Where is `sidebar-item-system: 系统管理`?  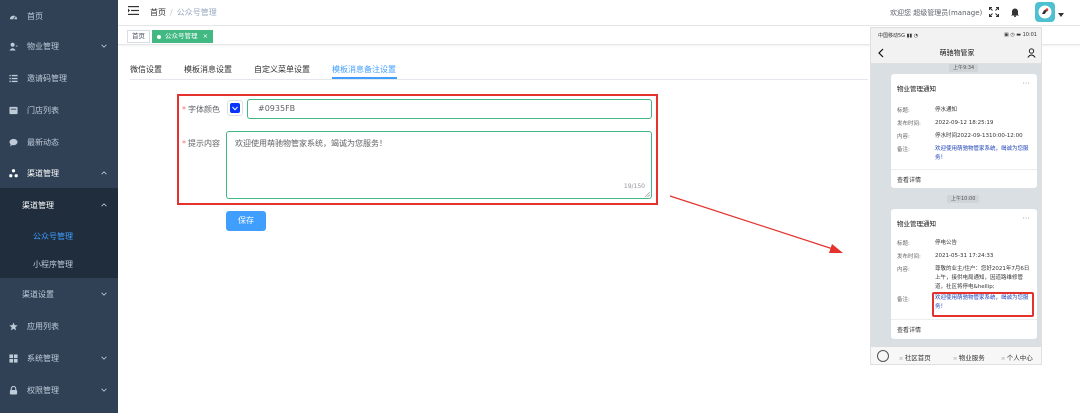
sidebar-item-system: 系统管理 is located at coordinates (59, 358).